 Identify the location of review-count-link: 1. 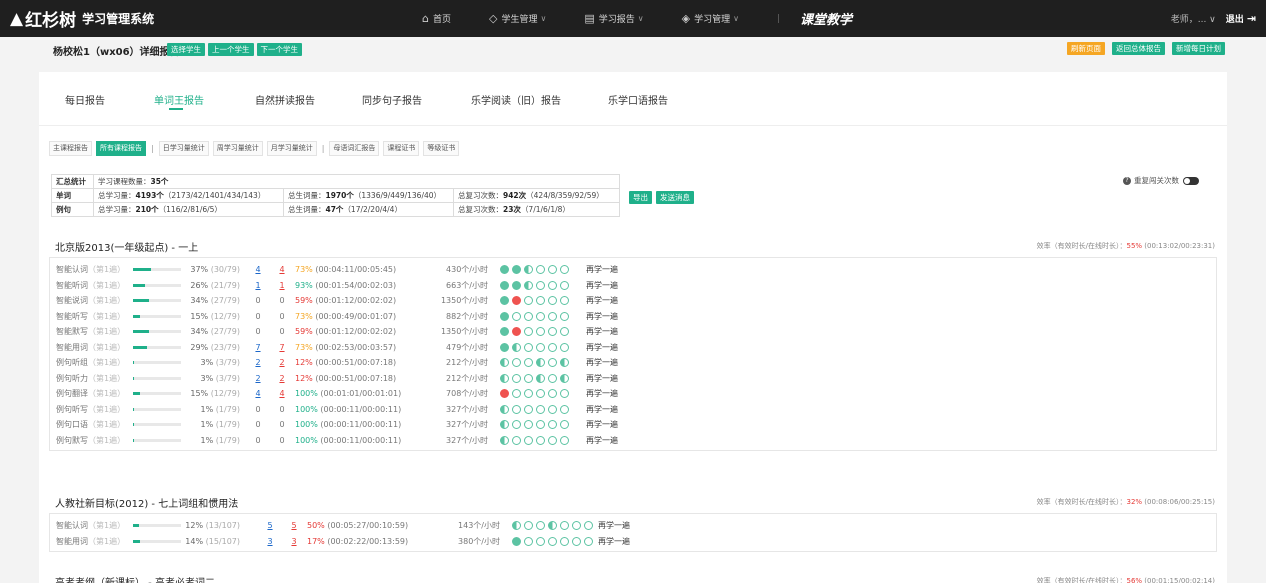
(282, 285).